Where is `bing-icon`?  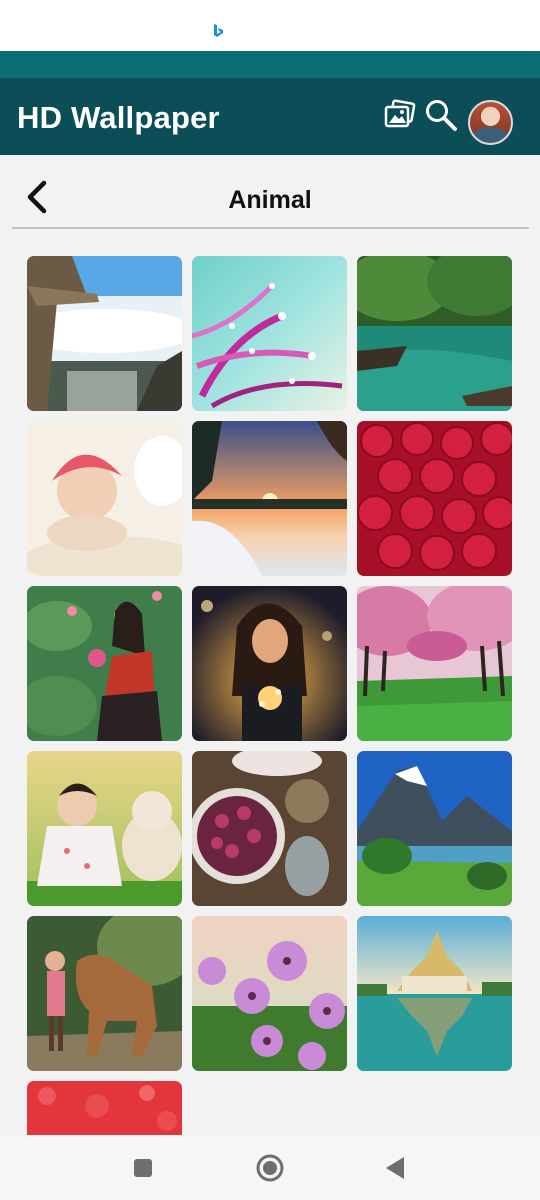
bing-icon is located at coordinates (218, 30).